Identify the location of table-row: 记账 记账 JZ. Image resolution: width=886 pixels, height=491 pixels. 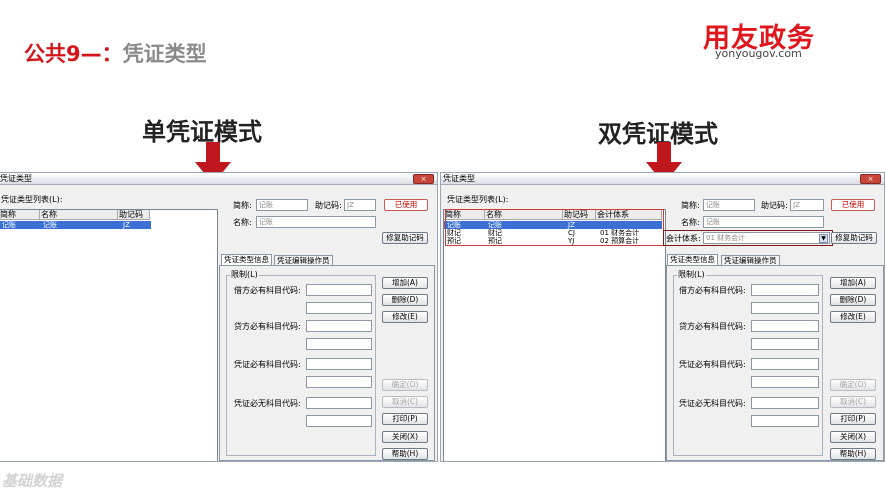
(75, 225).